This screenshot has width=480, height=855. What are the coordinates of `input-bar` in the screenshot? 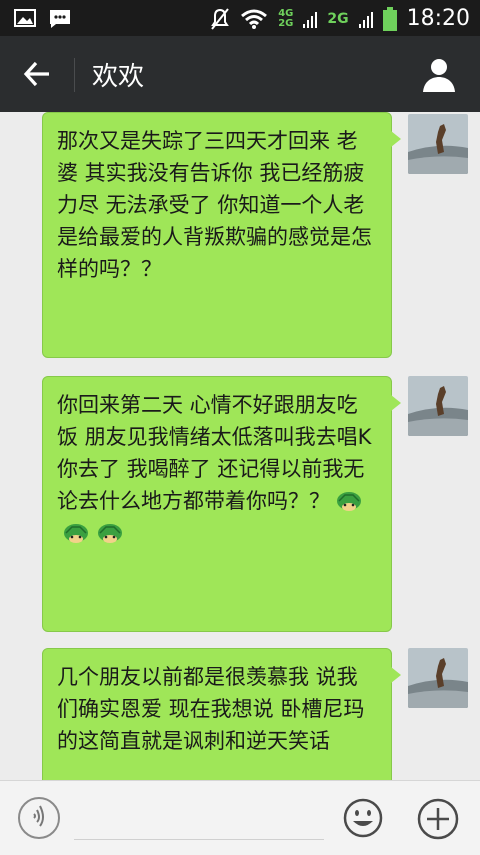 It's located at (240, 817).